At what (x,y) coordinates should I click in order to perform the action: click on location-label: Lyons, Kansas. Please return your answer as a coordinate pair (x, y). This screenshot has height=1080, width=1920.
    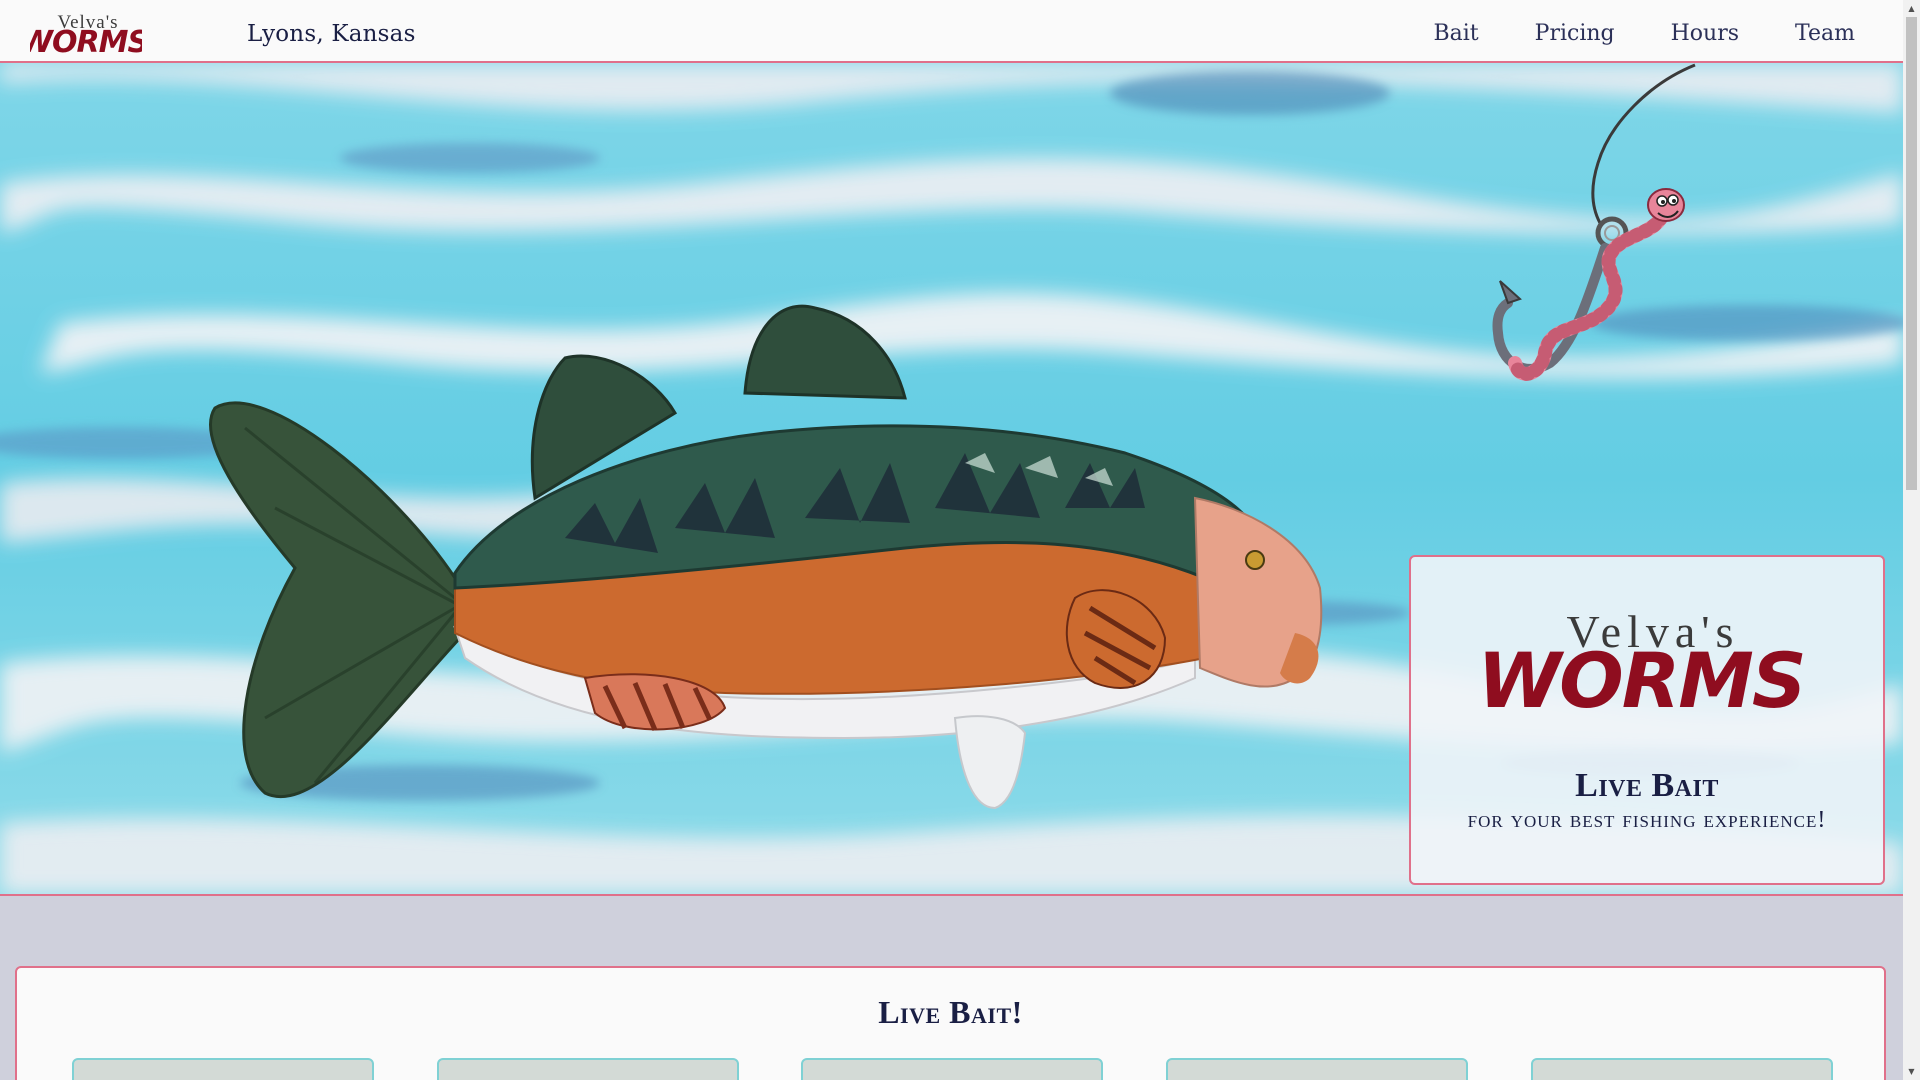
    Looking at the image, I should click on (331, 34).